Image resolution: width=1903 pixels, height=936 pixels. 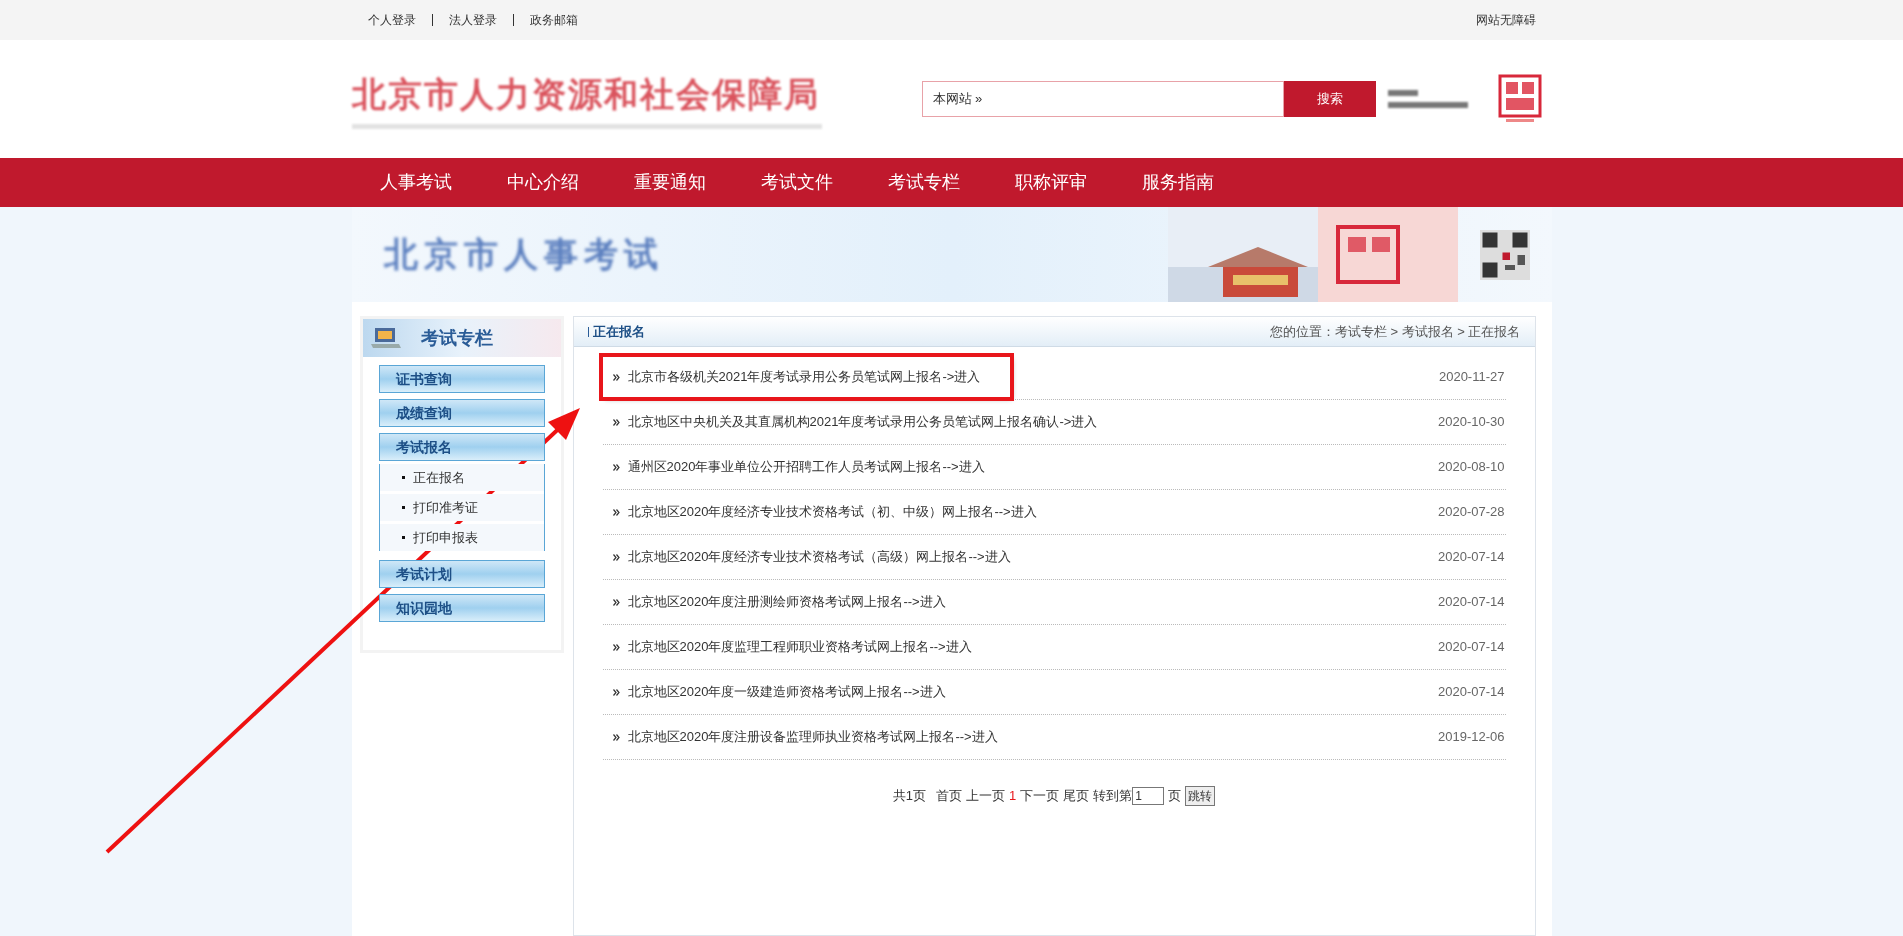 I want to click on top-link: 个人登录, so click(x=391, y=20).